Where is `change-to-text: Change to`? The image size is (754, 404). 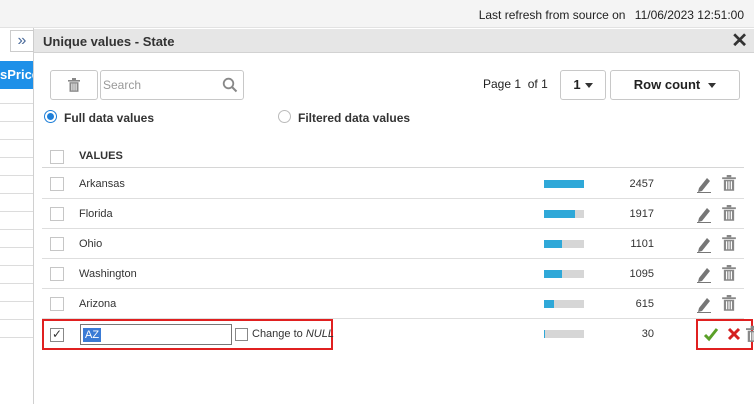
change-to-text: Change to is located at coordinates (277, 334).